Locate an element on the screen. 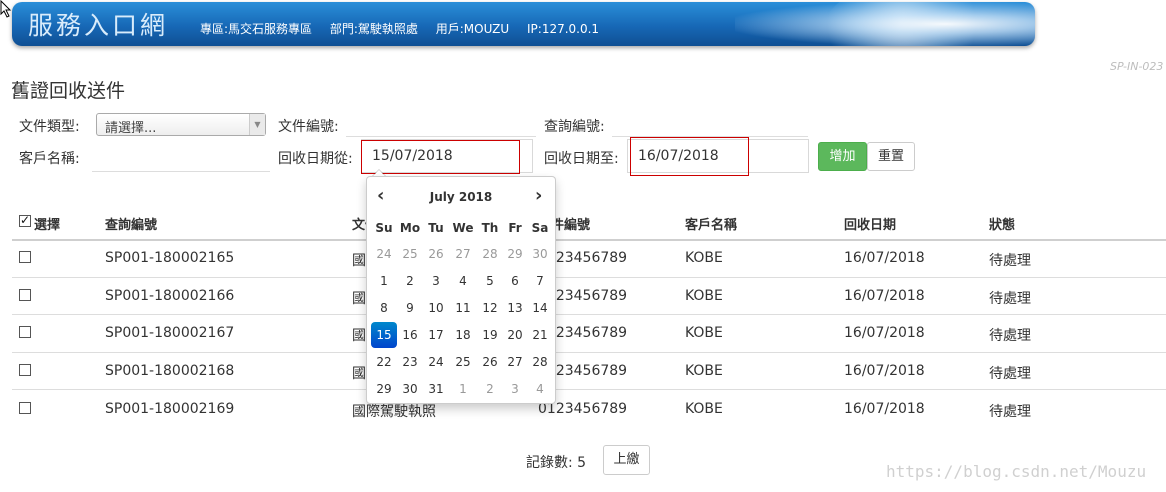 This screenshot has width=1166, height=492. datepicker-day: 11 is located at coordinates (463, 308).